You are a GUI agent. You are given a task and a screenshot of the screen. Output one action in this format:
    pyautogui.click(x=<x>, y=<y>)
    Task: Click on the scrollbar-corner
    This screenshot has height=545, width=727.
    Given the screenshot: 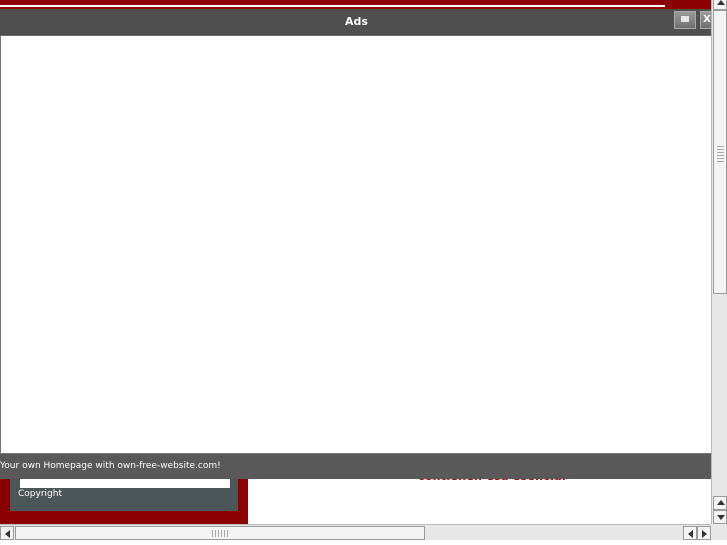 What is the action you would take?
    pyautogui.click(x=719, y=532)
    